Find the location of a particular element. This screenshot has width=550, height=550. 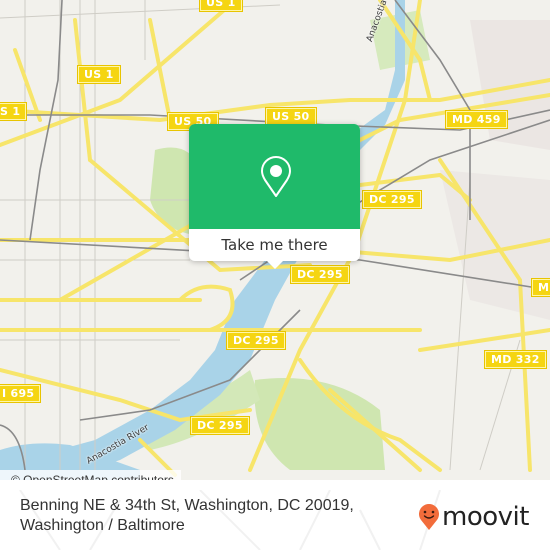

moovit-pin-icon is located at coordinates (429, 517).